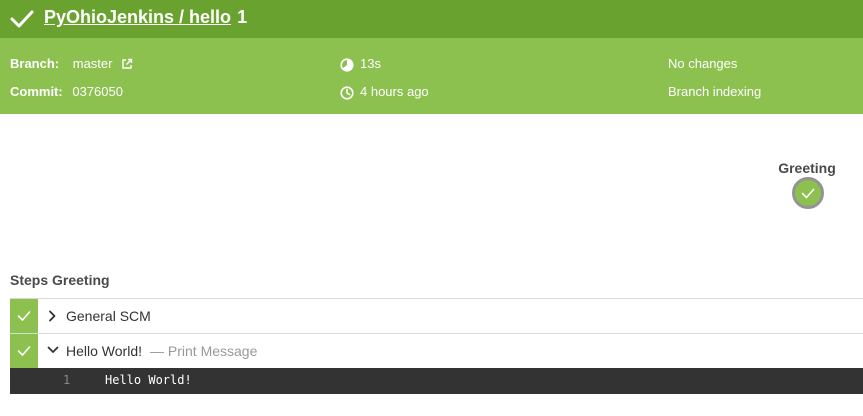 Image resolution: width=863 pixels, height=416 pixels. I want to click on log-line-text: Hello World!, so click(148, 380).